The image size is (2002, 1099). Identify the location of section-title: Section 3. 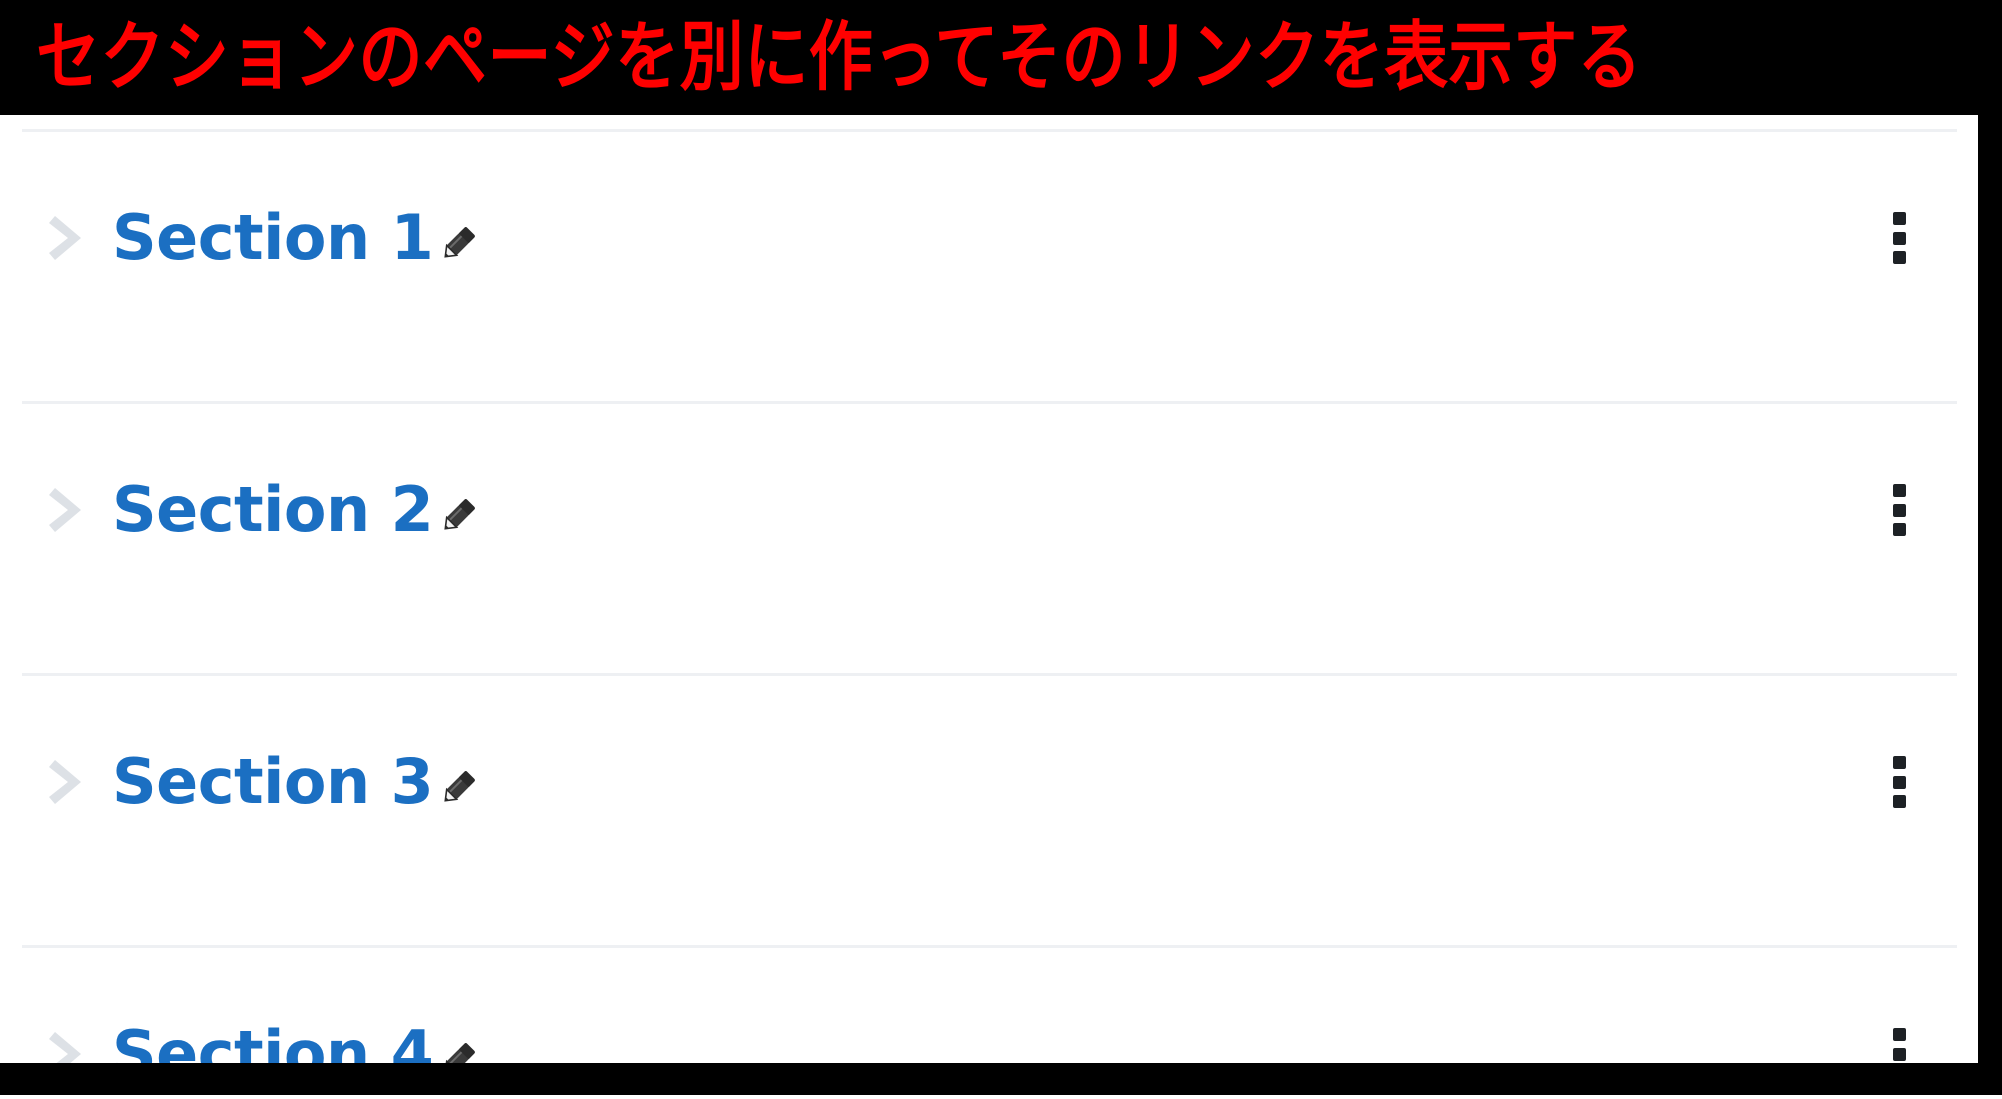
(296, 782).